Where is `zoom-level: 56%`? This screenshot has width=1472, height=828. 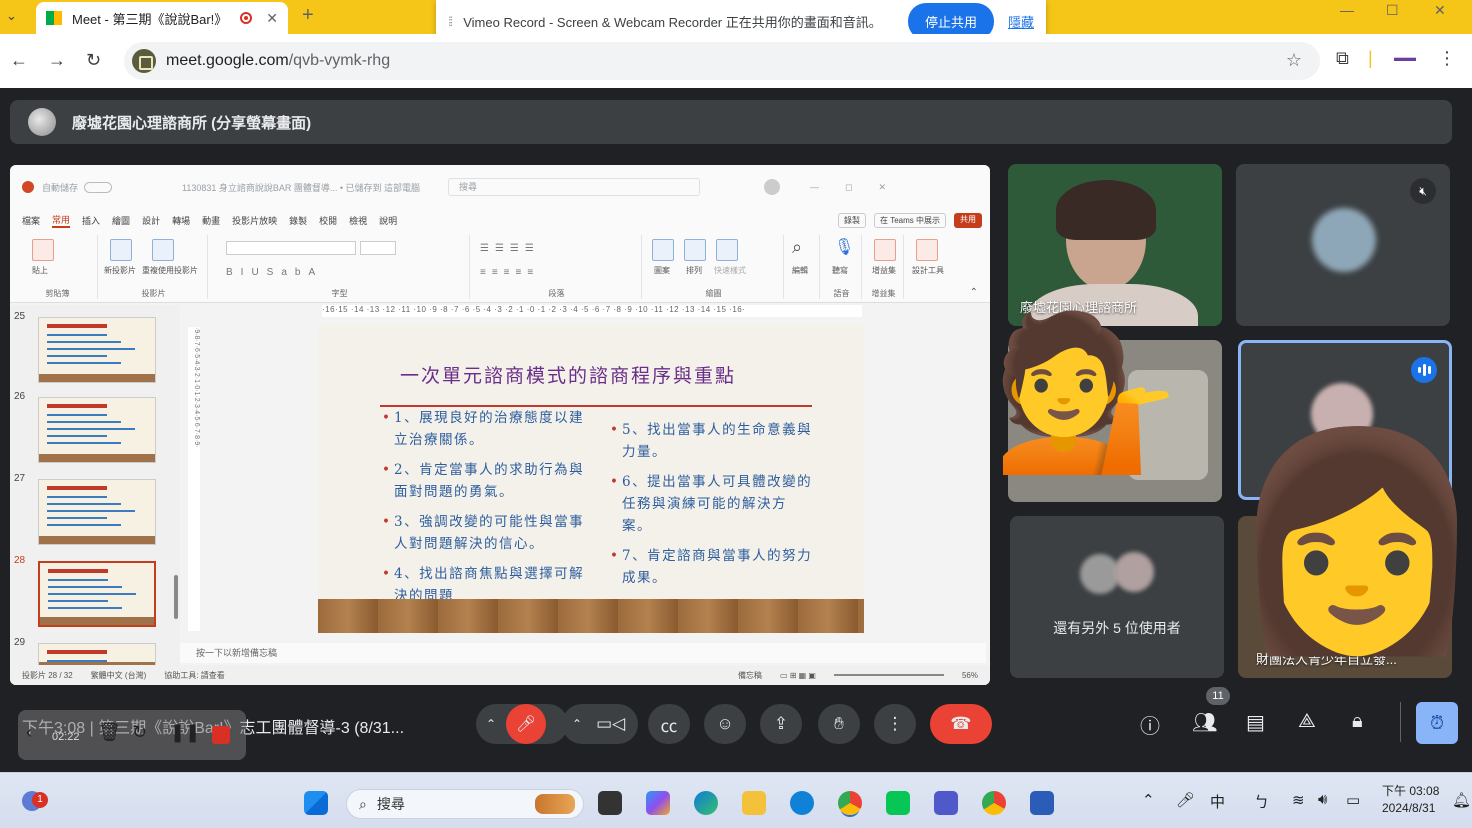
zoom-level: 56% is located at coordinates (976, 675).